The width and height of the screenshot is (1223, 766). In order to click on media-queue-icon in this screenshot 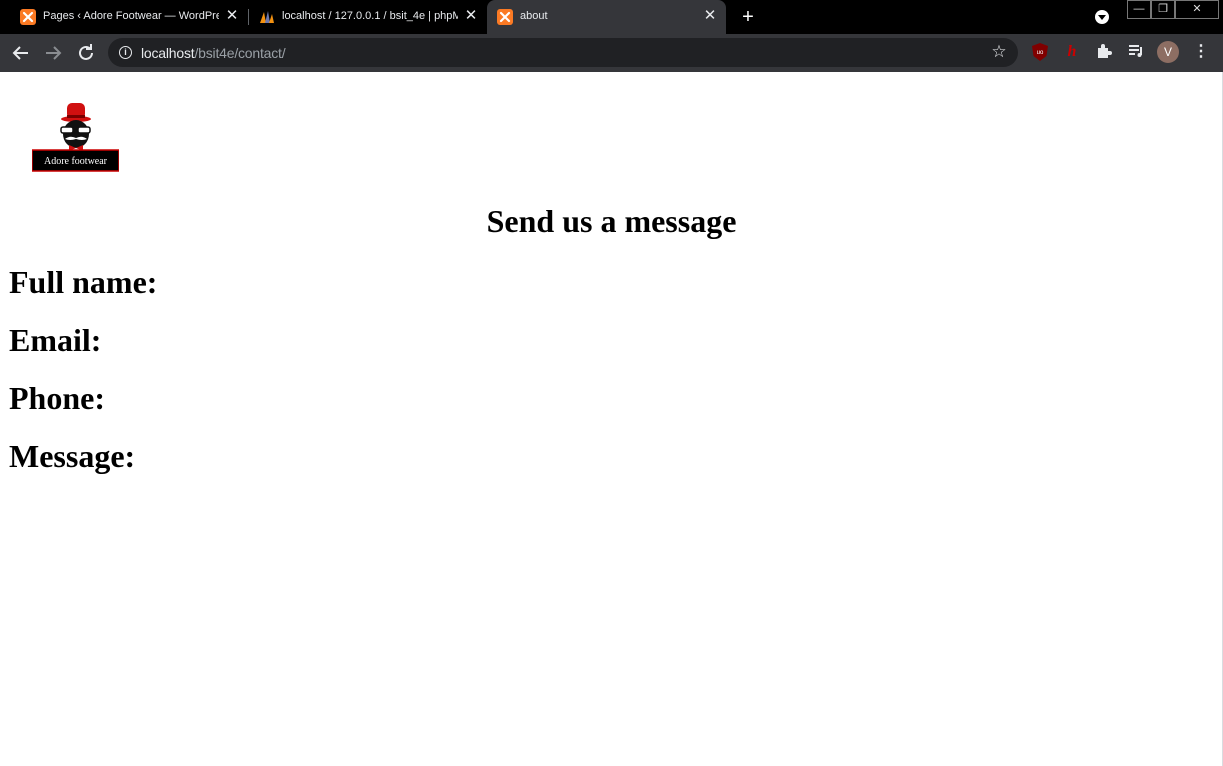, I will do `click(1136, 52)`.